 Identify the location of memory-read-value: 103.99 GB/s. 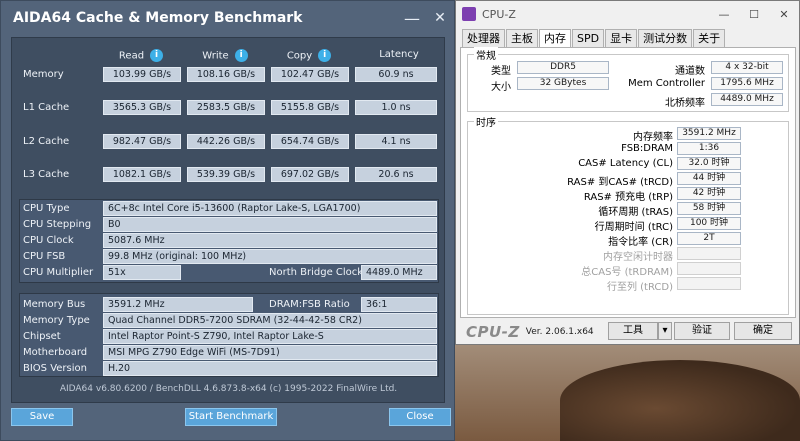
(142, 74).